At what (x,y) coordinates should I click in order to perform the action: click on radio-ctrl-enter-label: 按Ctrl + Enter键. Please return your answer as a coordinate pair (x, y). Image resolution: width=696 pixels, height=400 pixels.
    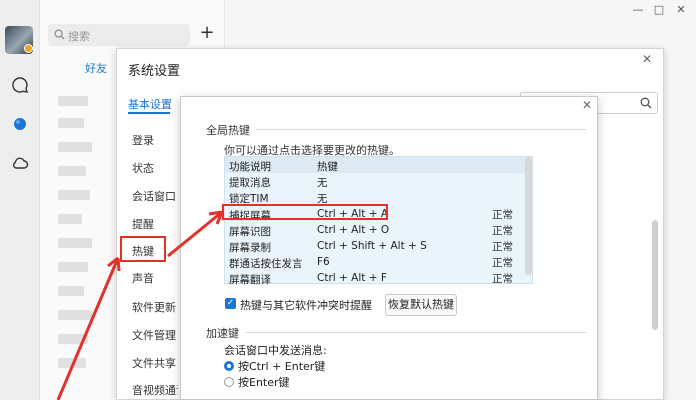
    Looking at the image, I should click on (281, 366).